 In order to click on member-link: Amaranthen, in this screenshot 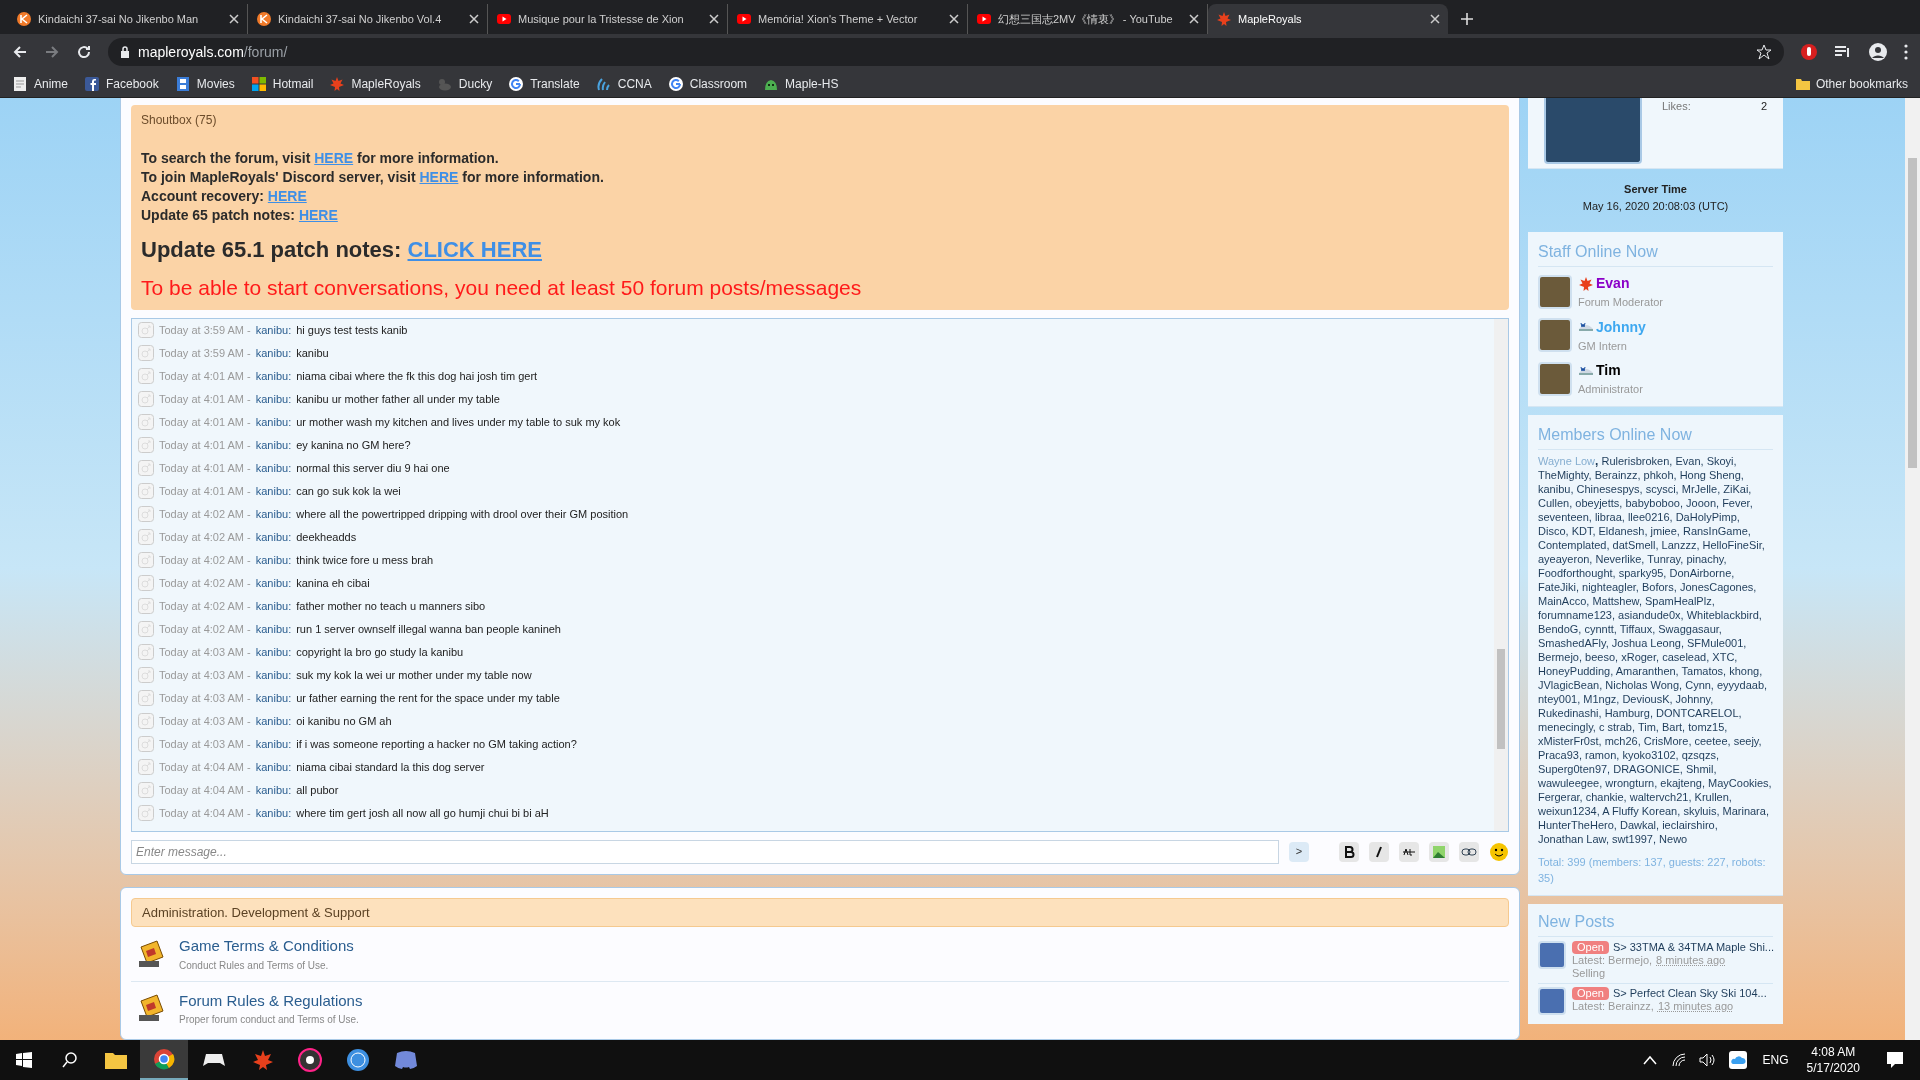, I will do `click(1647, 670)`.